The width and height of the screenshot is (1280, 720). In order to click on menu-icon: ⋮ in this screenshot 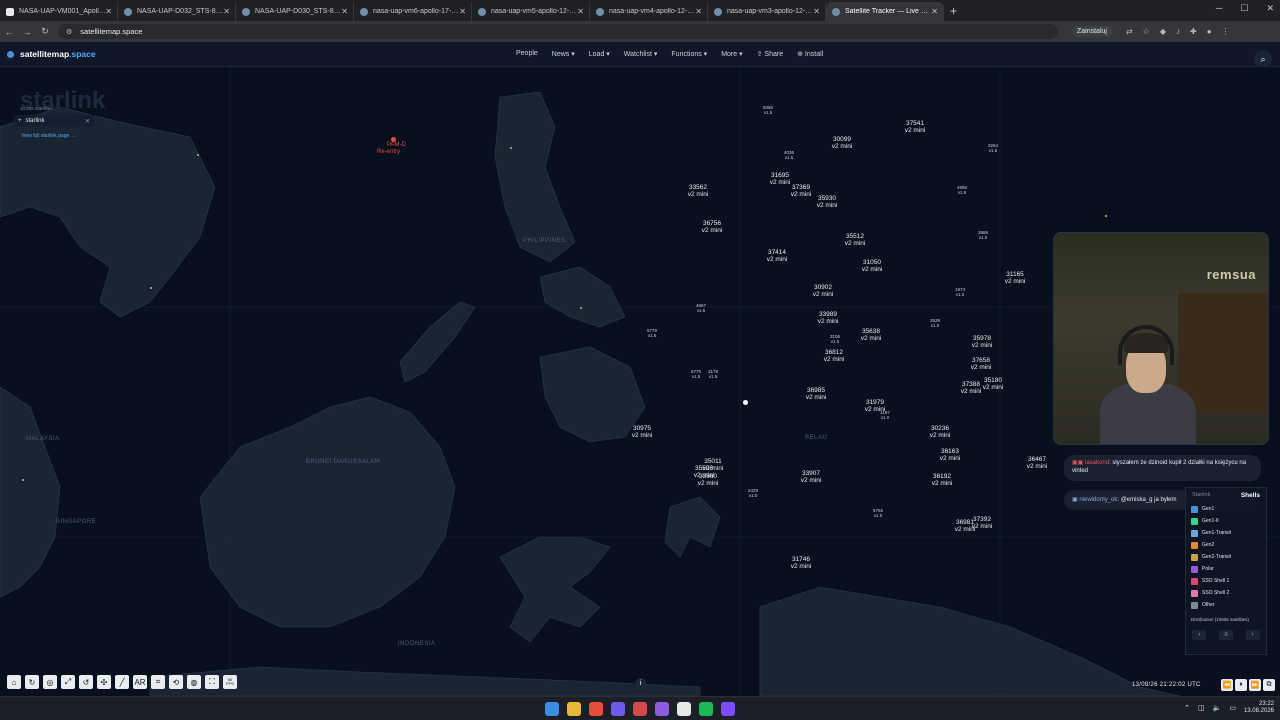, I will do `click(1226, 31)`.